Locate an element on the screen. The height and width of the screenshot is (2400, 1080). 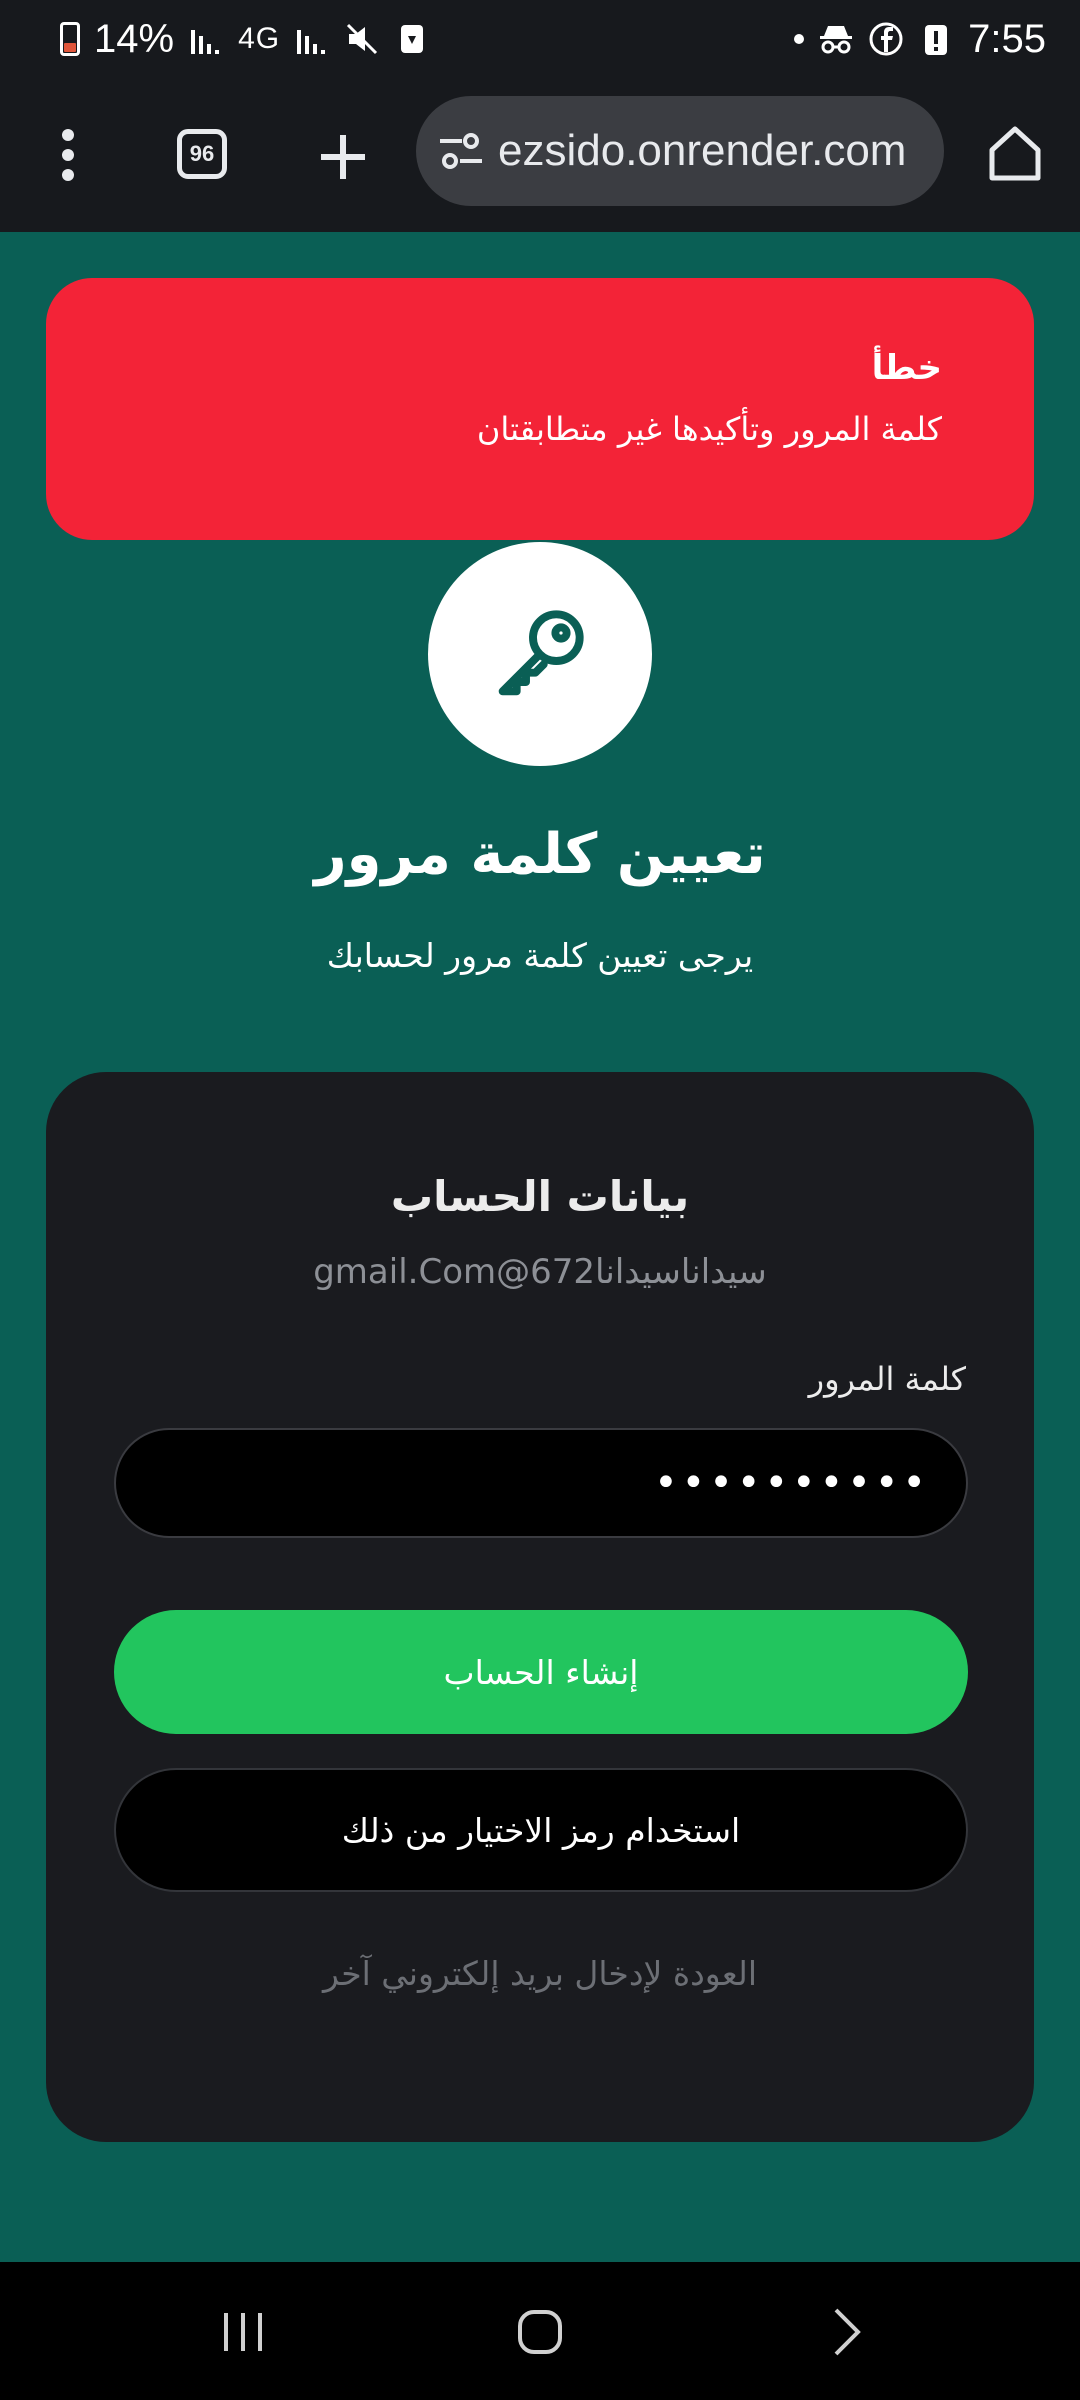
back-to-email-link: العودة لإدخال بريد إلكتروني آخر is located at coordinates (540, 1973).